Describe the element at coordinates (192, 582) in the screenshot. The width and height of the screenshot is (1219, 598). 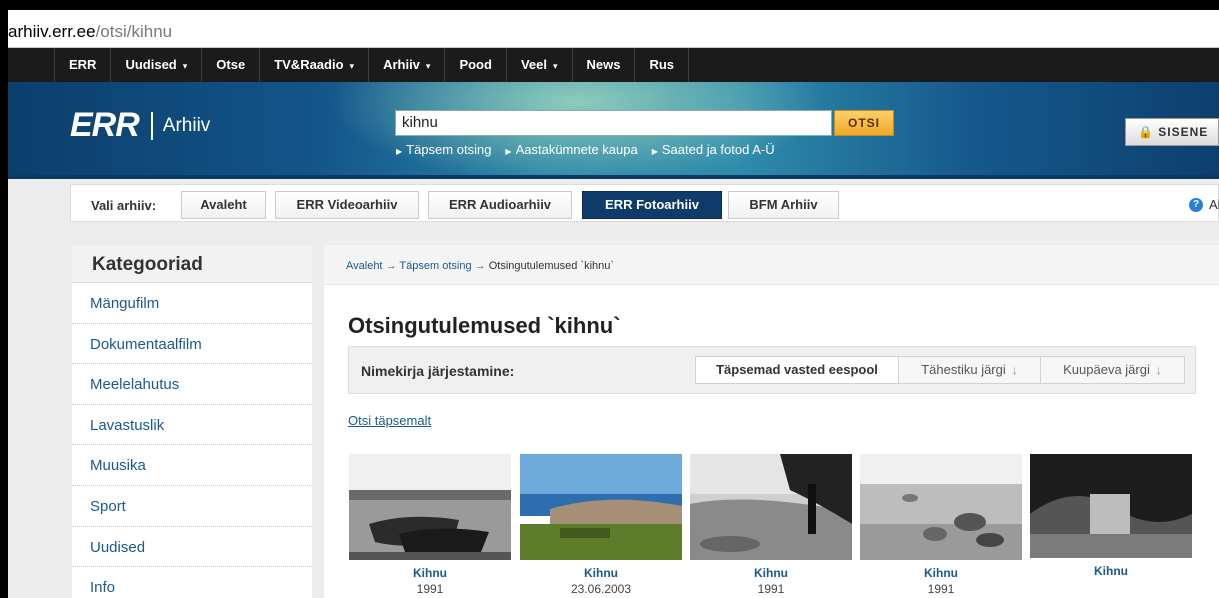
I see `sidebar-item-info: Info` at that location.